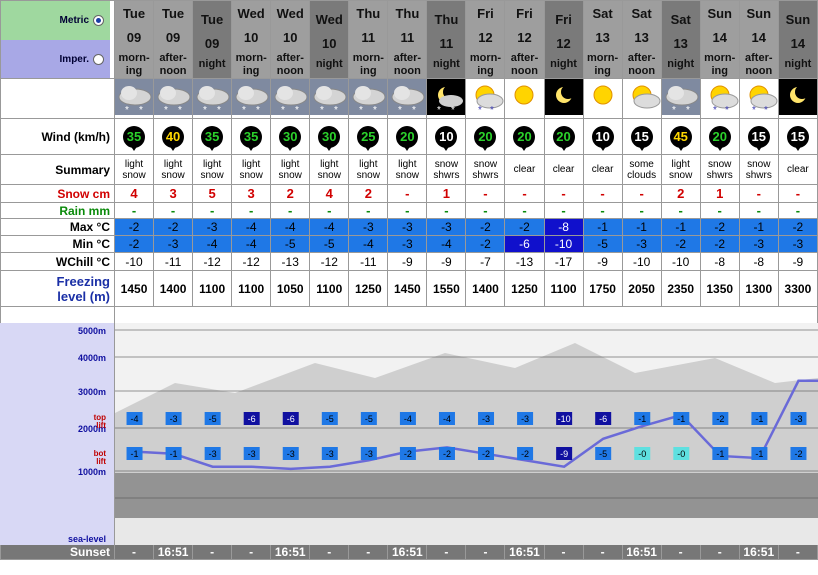  Describe the element at coordinates (681, 244) in the screenshot. I see `min-value: -2` at that location.